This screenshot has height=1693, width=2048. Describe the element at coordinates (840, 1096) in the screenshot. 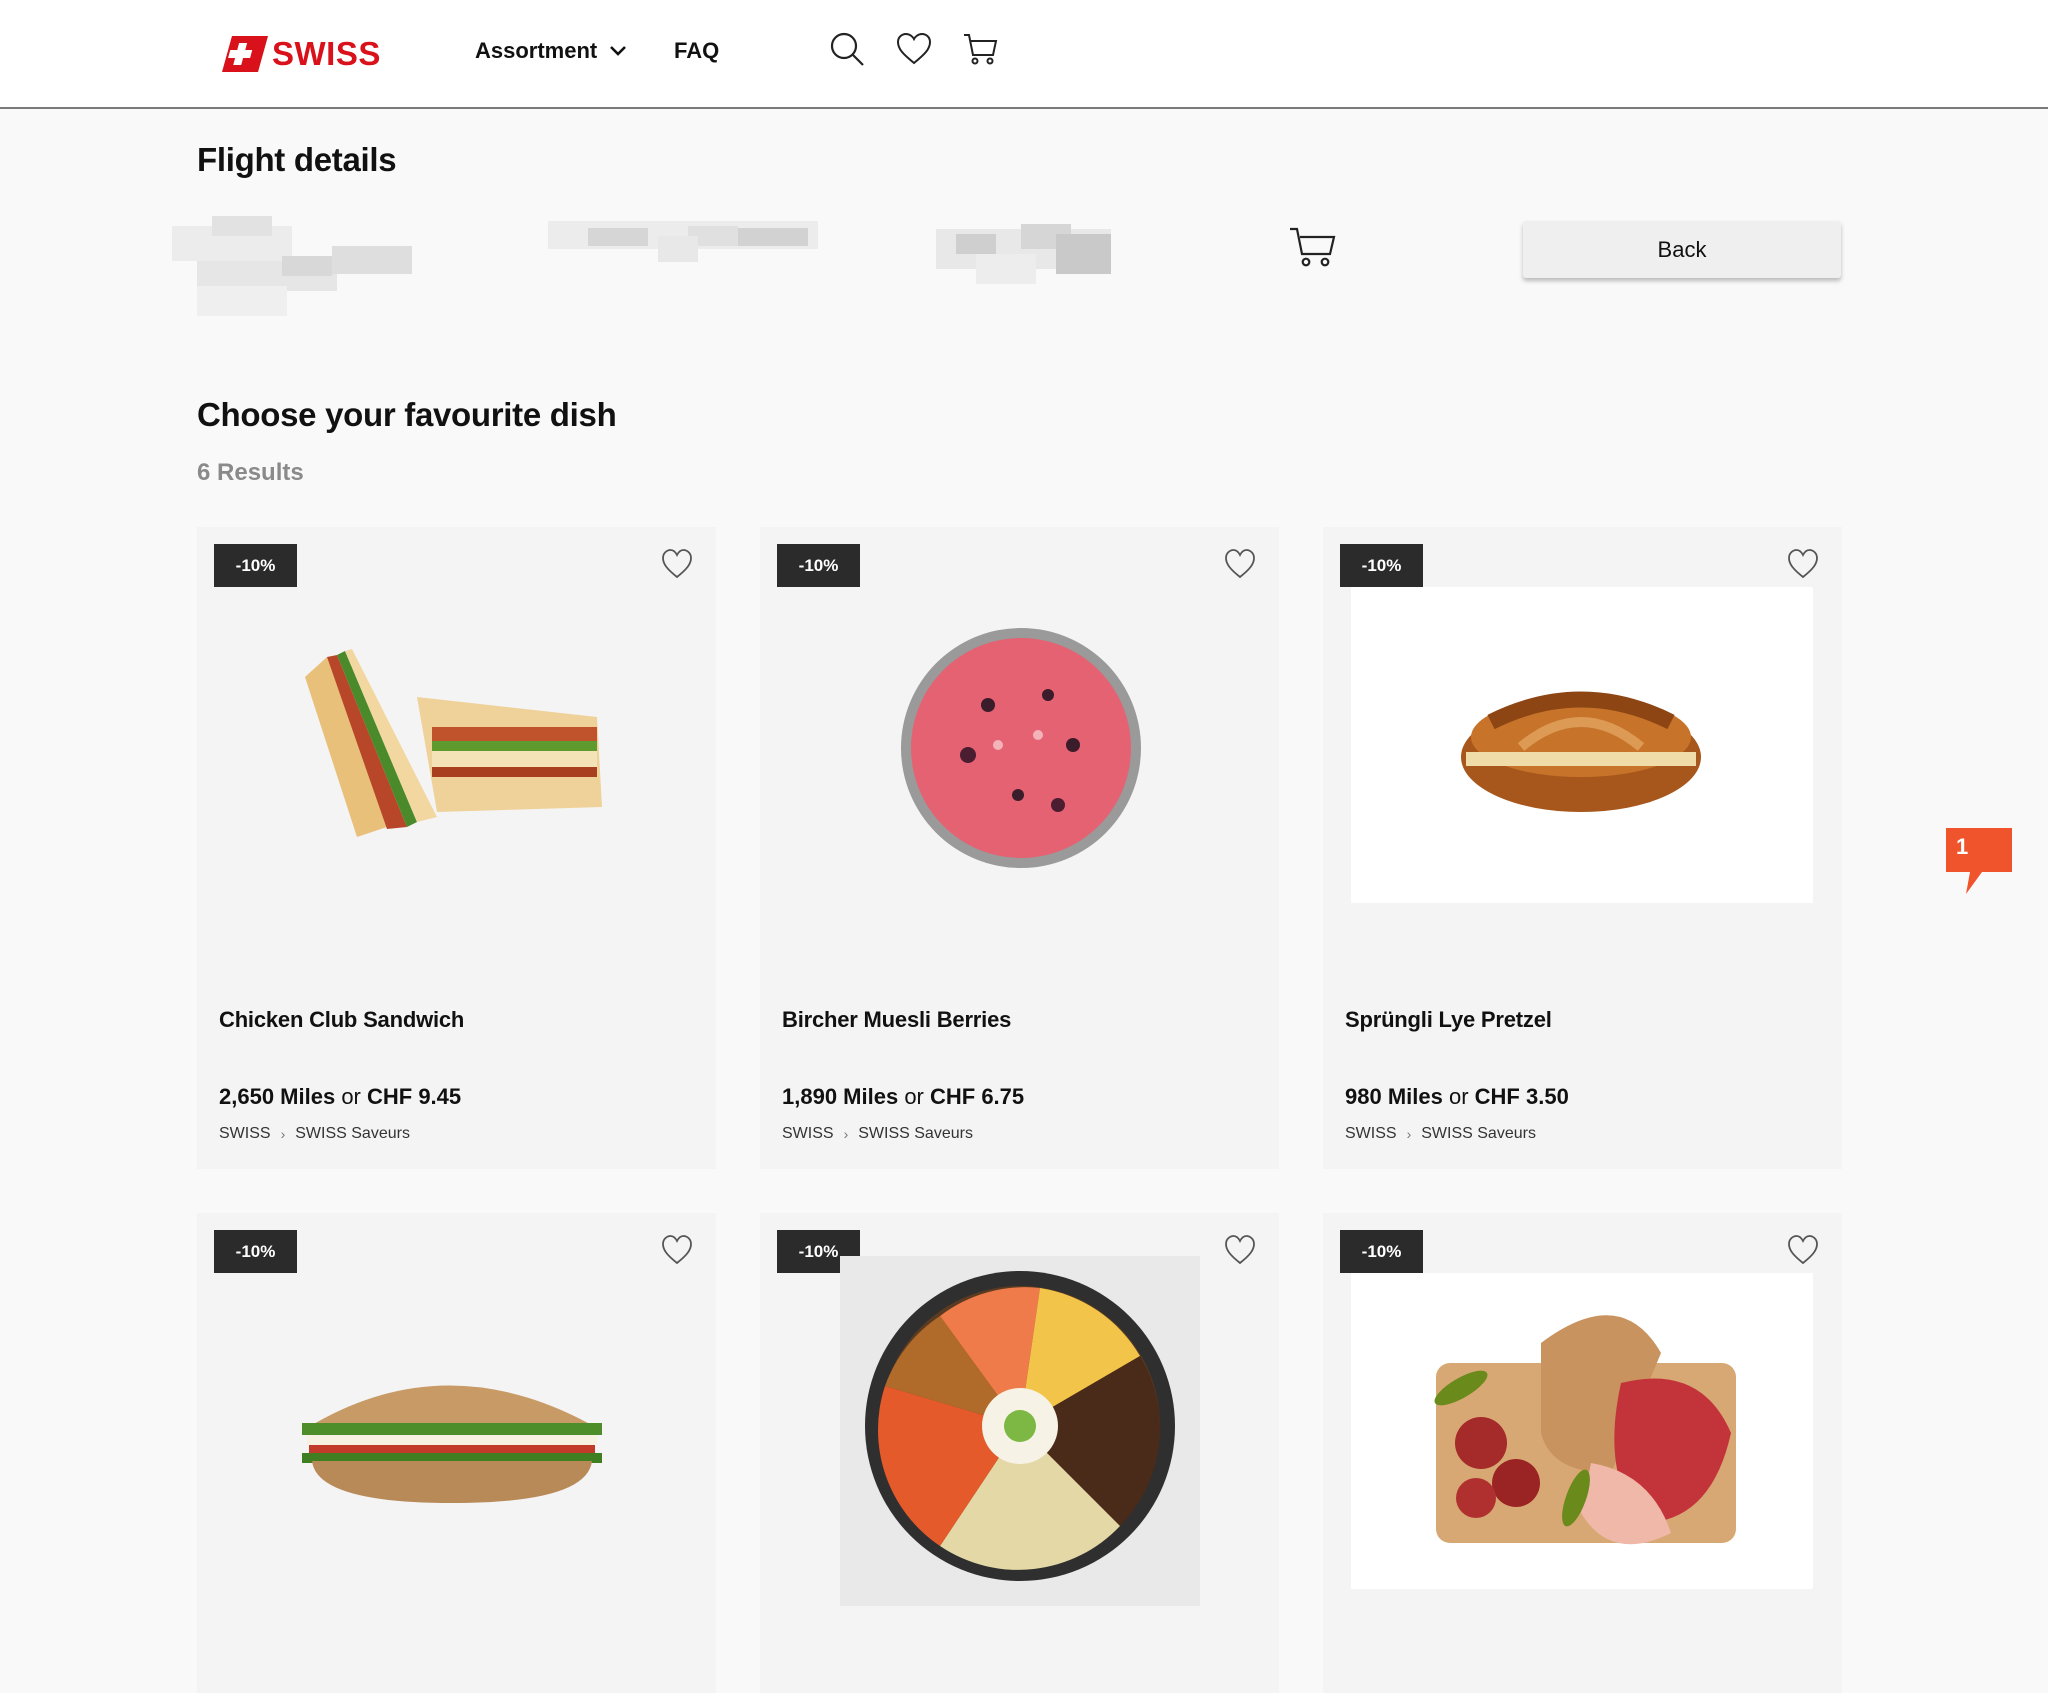

I see `price-miles: 1,890 Miles` at that location.